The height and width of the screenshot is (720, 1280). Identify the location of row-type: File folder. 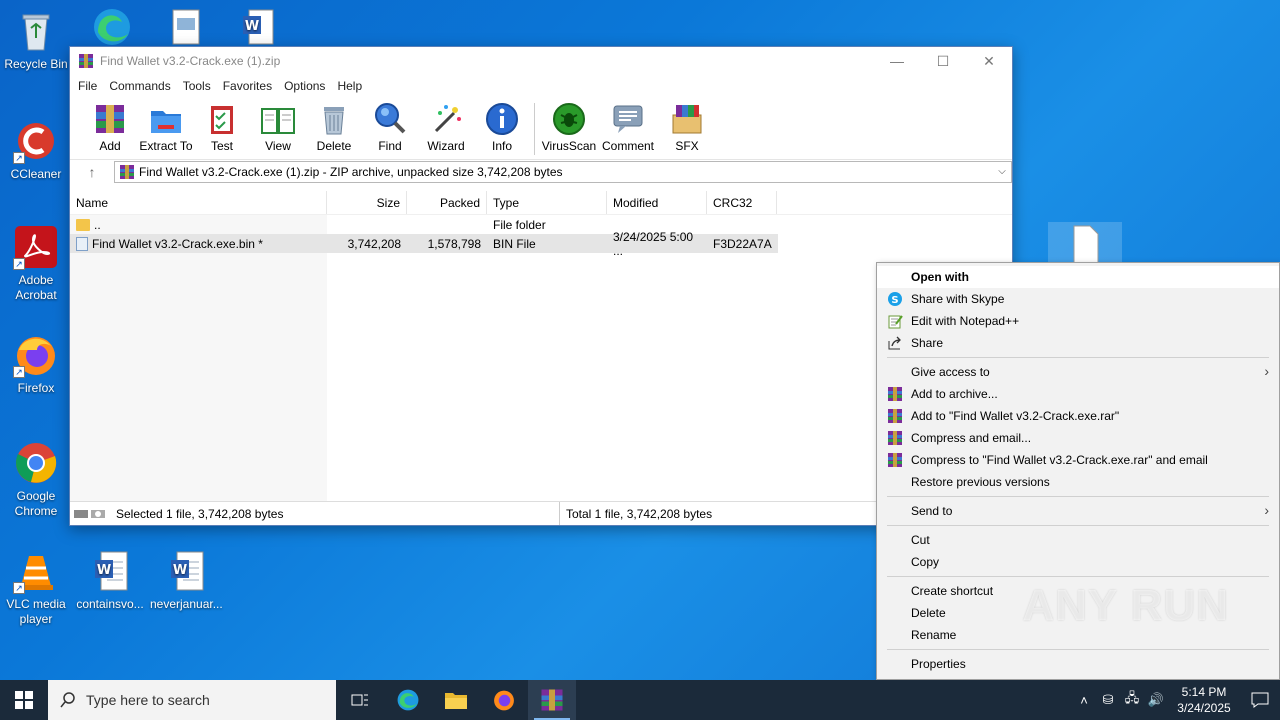
(519, 224).